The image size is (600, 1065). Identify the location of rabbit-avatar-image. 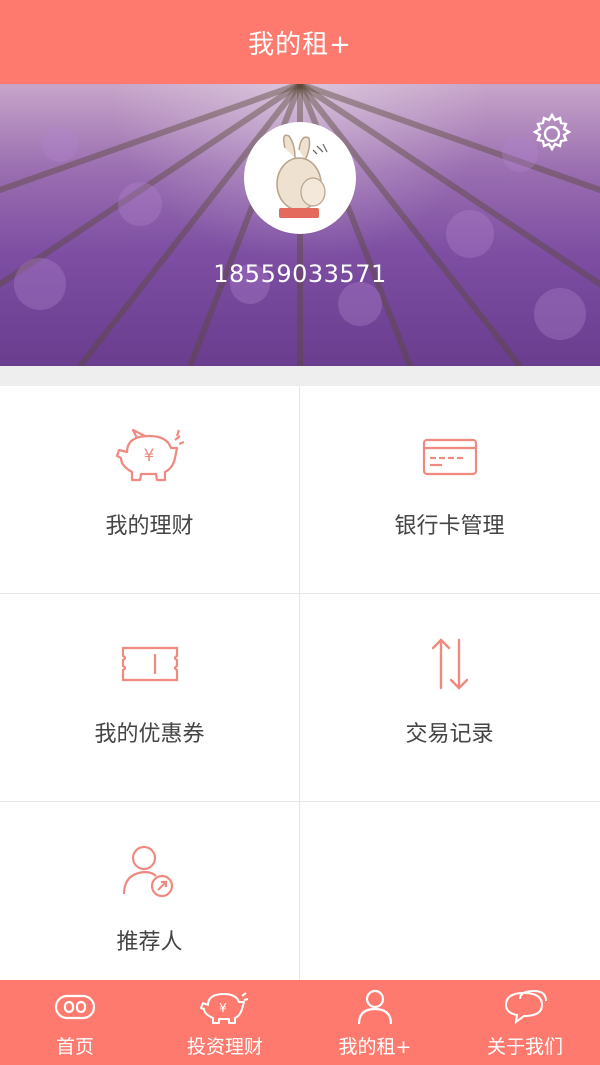
(302, 176).